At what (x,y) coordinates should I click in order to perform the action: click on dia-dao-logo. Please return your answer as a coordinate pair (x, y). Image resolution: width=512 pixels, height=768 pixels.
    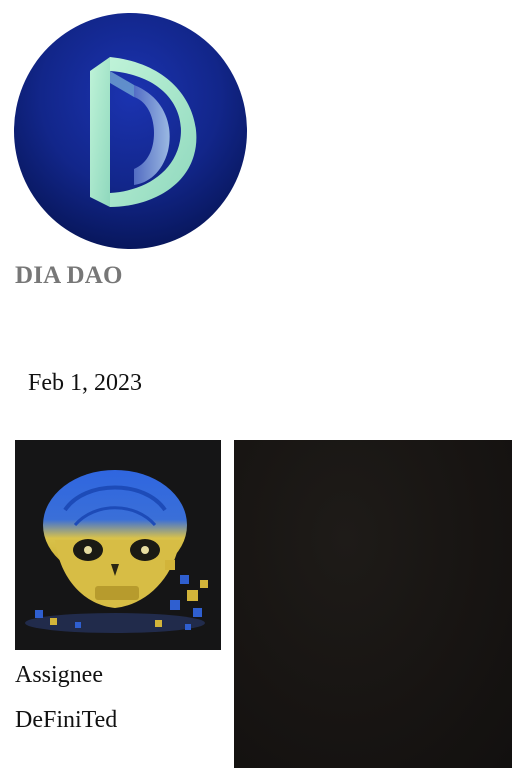
    Looking at the image, I should click on (130, 131).